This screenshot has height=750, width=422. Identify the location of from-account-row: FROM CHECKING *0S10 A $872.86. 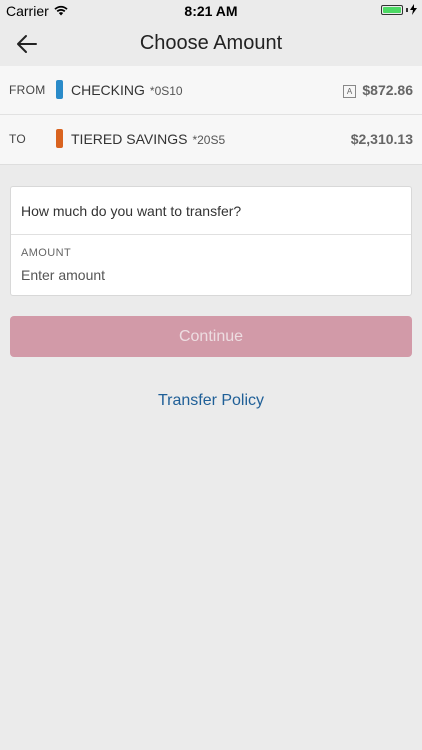
(211, 90).